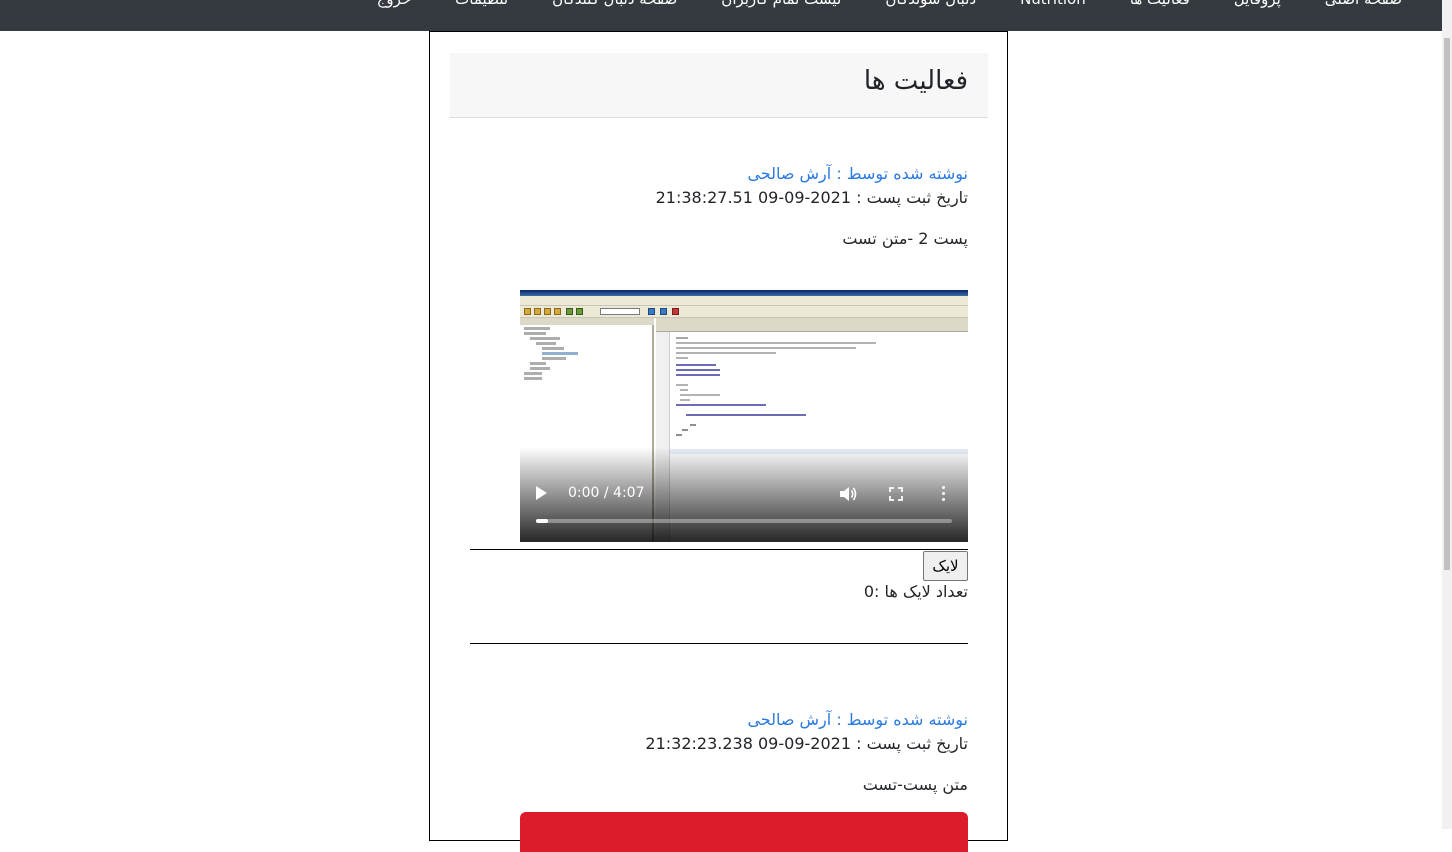 This screenshot has height=852, width=1452. I want to click on volume-icon, so click(848, 494).